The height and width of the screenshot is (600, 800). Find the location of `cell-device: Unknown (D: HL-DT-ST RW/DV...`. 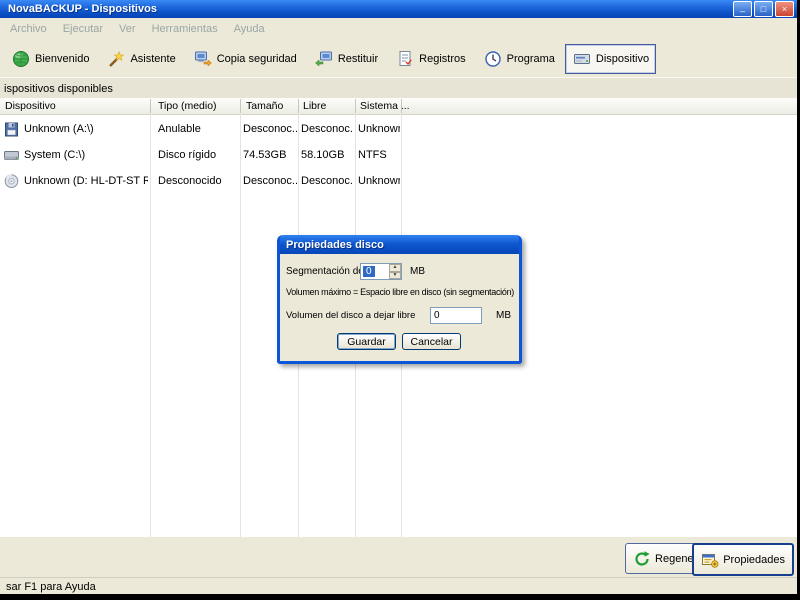

cell-device: Unknown (D: HL-DT-ST RW/DV... is located at coordinates (86, 181).